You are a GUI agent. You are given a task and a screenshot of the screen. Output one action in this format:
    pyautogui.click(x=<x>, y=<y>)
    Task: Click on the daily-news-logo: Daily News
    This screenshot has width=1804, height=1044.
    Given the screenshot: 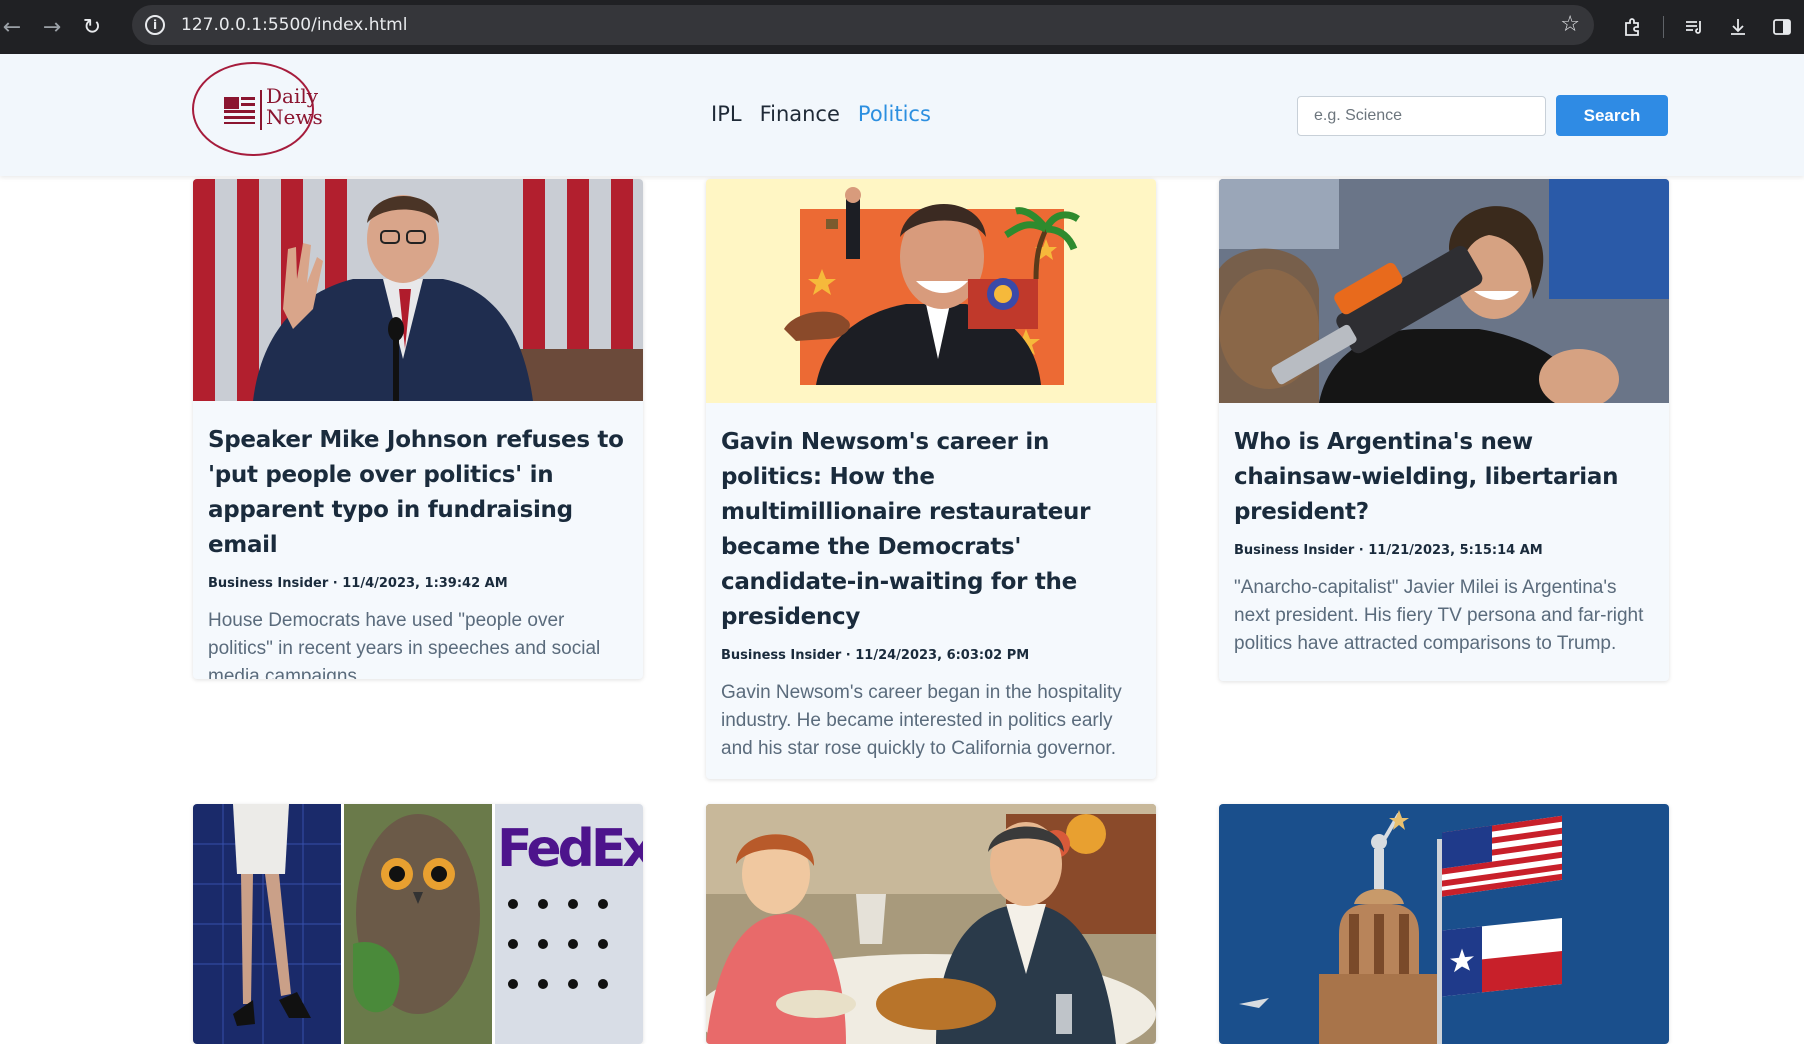 What is the action you would take?
    pyautogui.click(x=257, y=109)
    